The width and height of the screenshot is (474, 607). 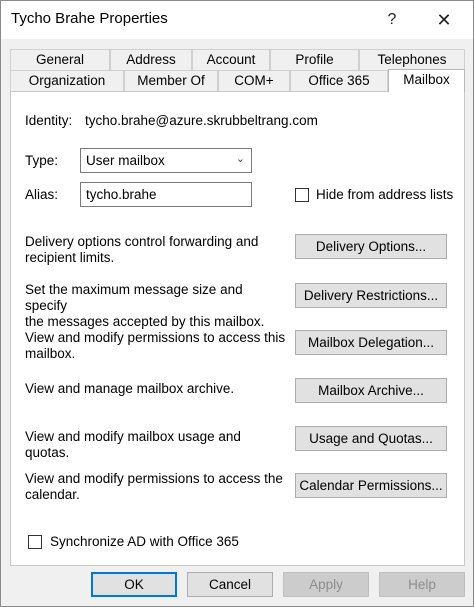 I want to click on hide-from-address-lists-label: Hide from address lists, so click(x=385, y=194).